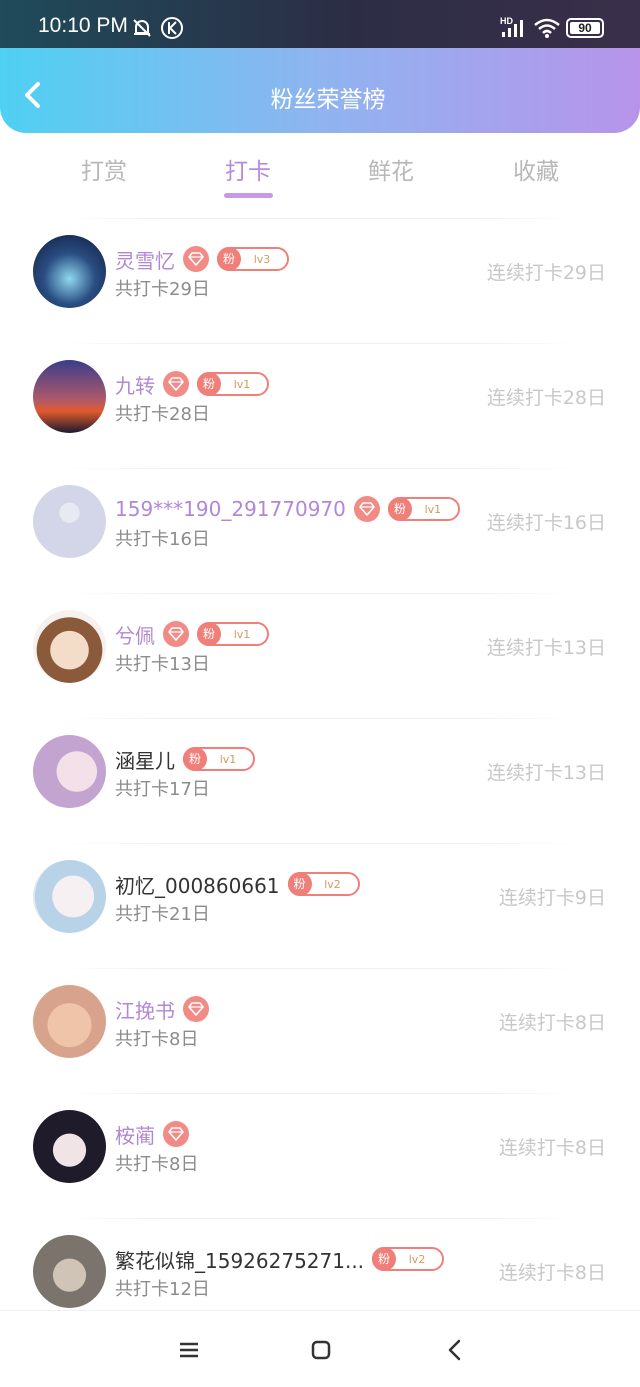  Describe the element at coordinates (328, 100) in the screenshot. I see `page-title: 粉丝荣誉榜` at that location.